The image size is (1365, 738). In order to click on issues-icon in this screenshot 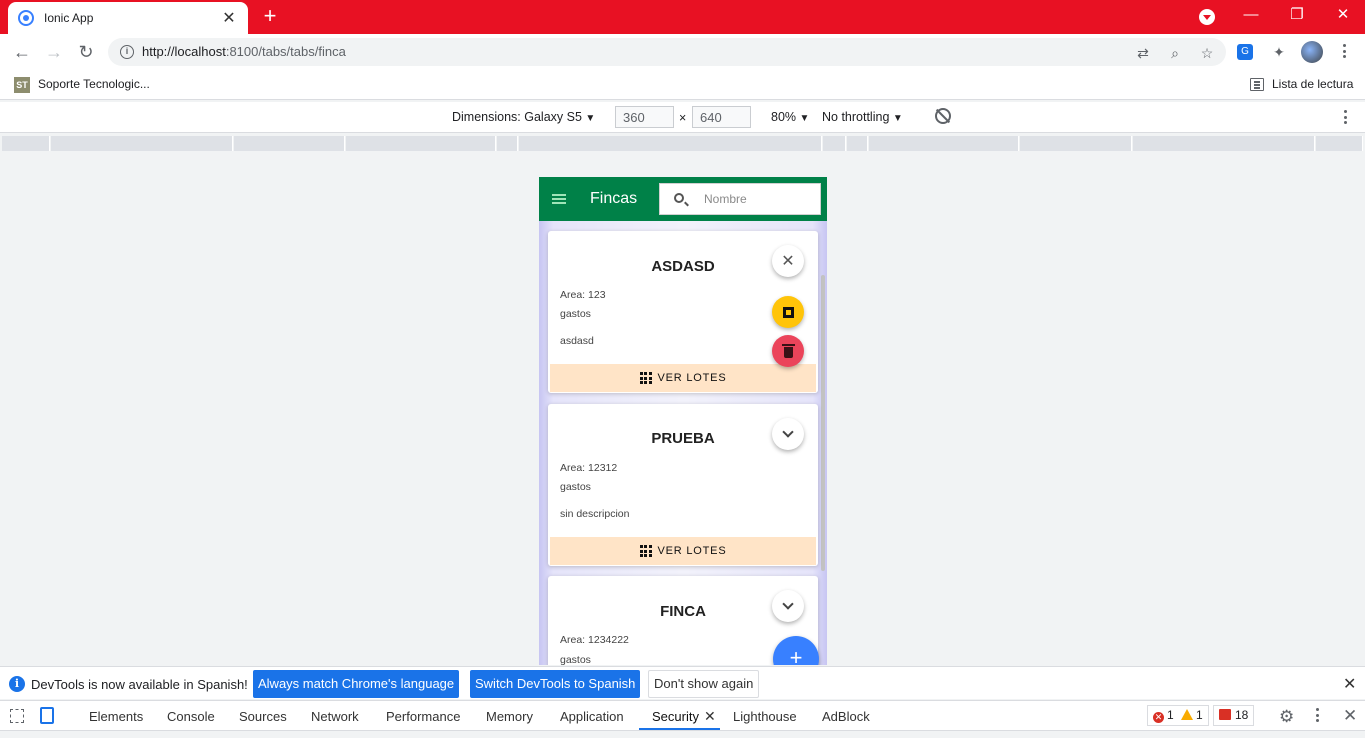, I will do `click(1225, 714)`.